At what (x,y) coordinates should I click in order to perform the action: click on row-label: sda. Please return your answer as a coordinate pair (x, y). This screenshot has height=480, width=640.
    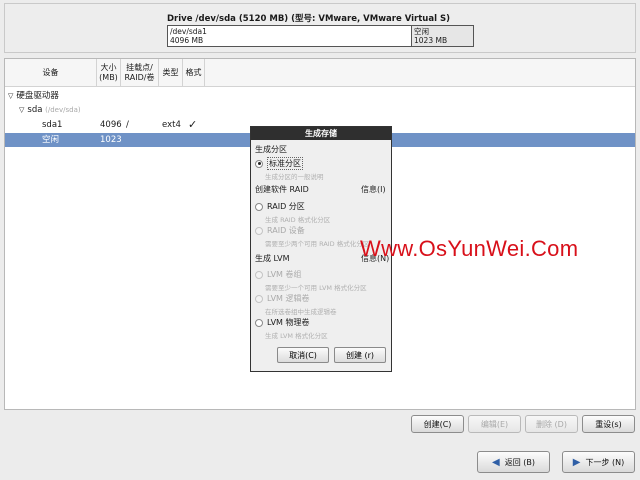
    Looking at the image, I should click on (35, 110).